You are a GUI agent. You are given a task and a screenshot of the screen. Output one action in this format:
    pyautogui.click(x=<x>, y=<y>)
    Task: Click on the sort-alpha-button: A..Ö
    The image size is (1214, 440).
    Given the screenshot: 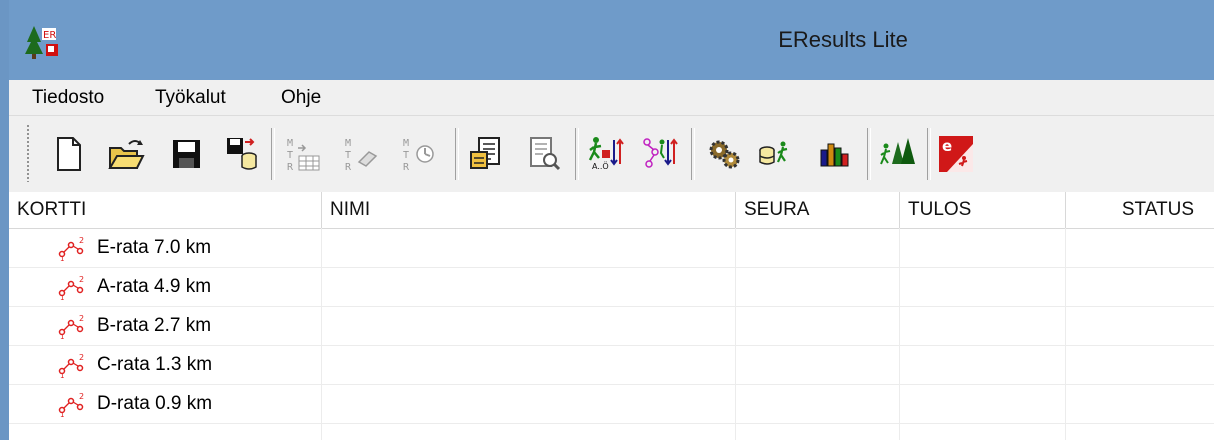 What is the action you would take?
    pyautogui.click(x=606, y=154)
    